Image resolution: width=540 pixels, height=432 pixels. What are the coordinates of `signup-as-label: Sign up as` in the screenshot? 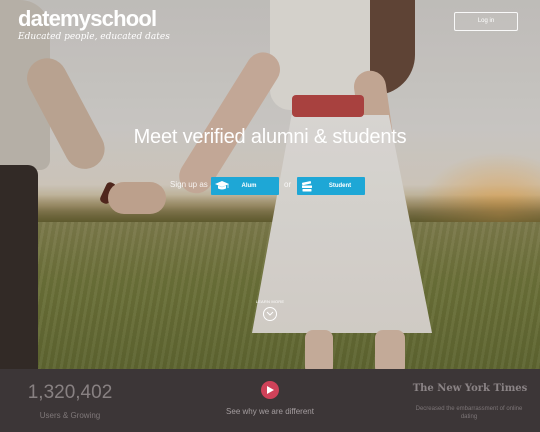 It's located at (189, 184).